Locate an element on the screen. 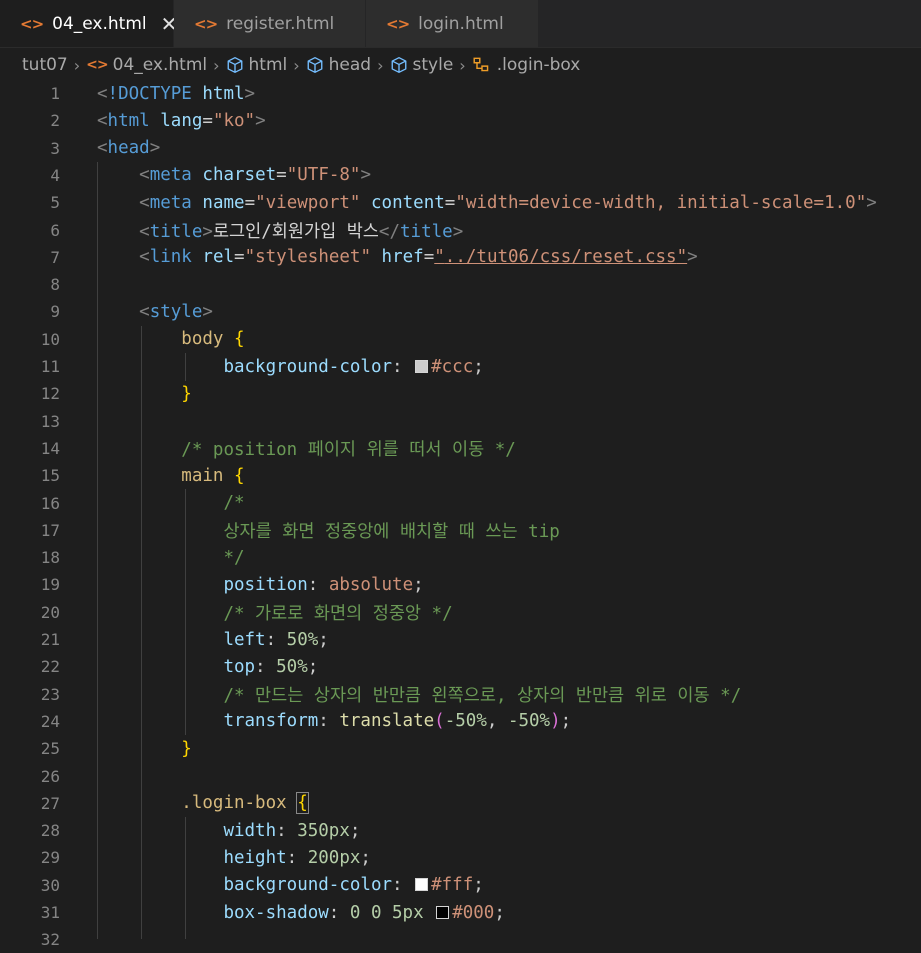 This screenshot has width=921, height=953. breadcrumb-item-head: head is located at coordinates (338, 65).